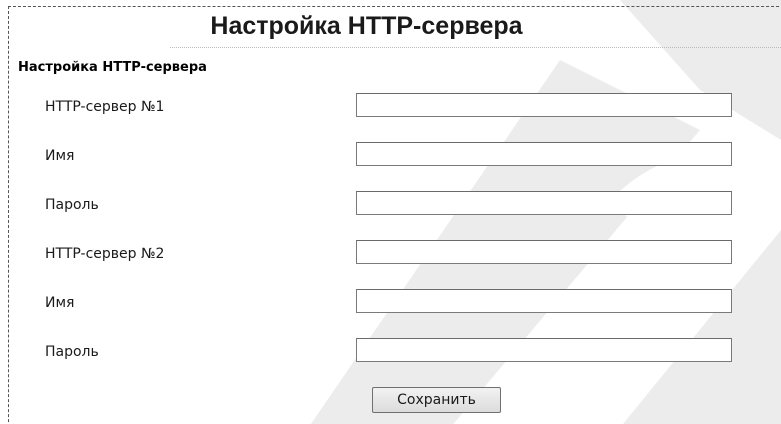  What do you see at coordinates (544, 350) in the screenshot?
I see `password-2-input` at bounding box center [544, 350].